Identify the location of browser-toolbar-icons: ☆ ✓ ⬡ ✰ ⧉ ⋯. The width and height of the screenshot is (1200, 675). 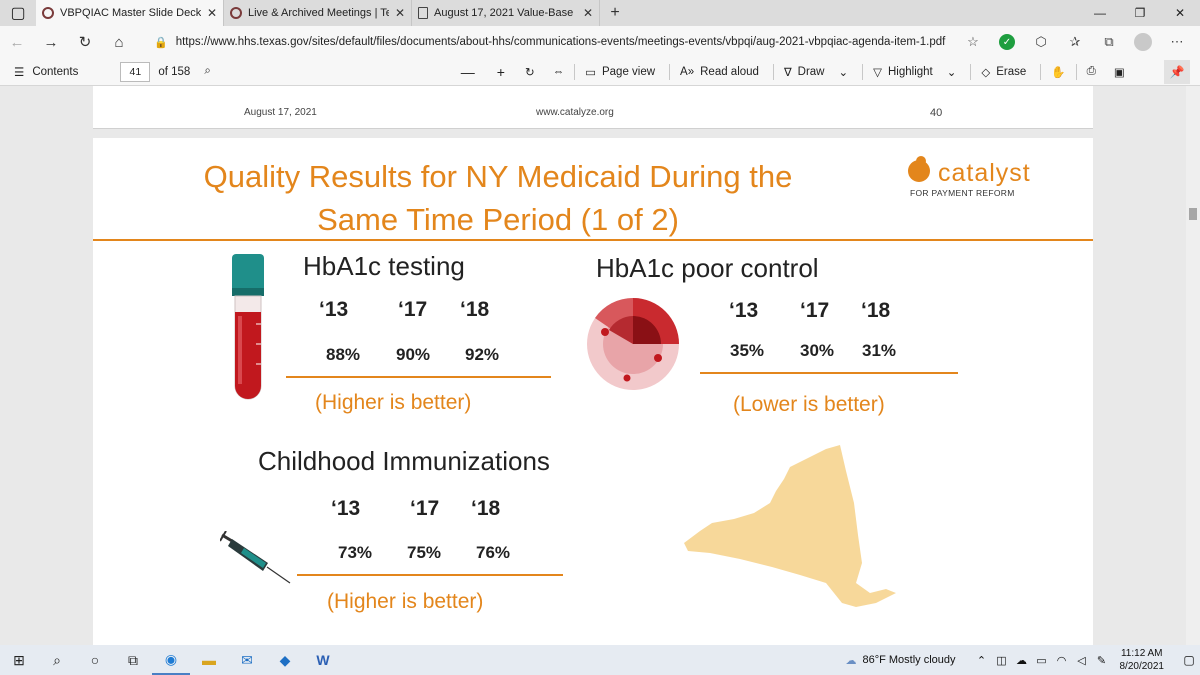
(1075, 42).